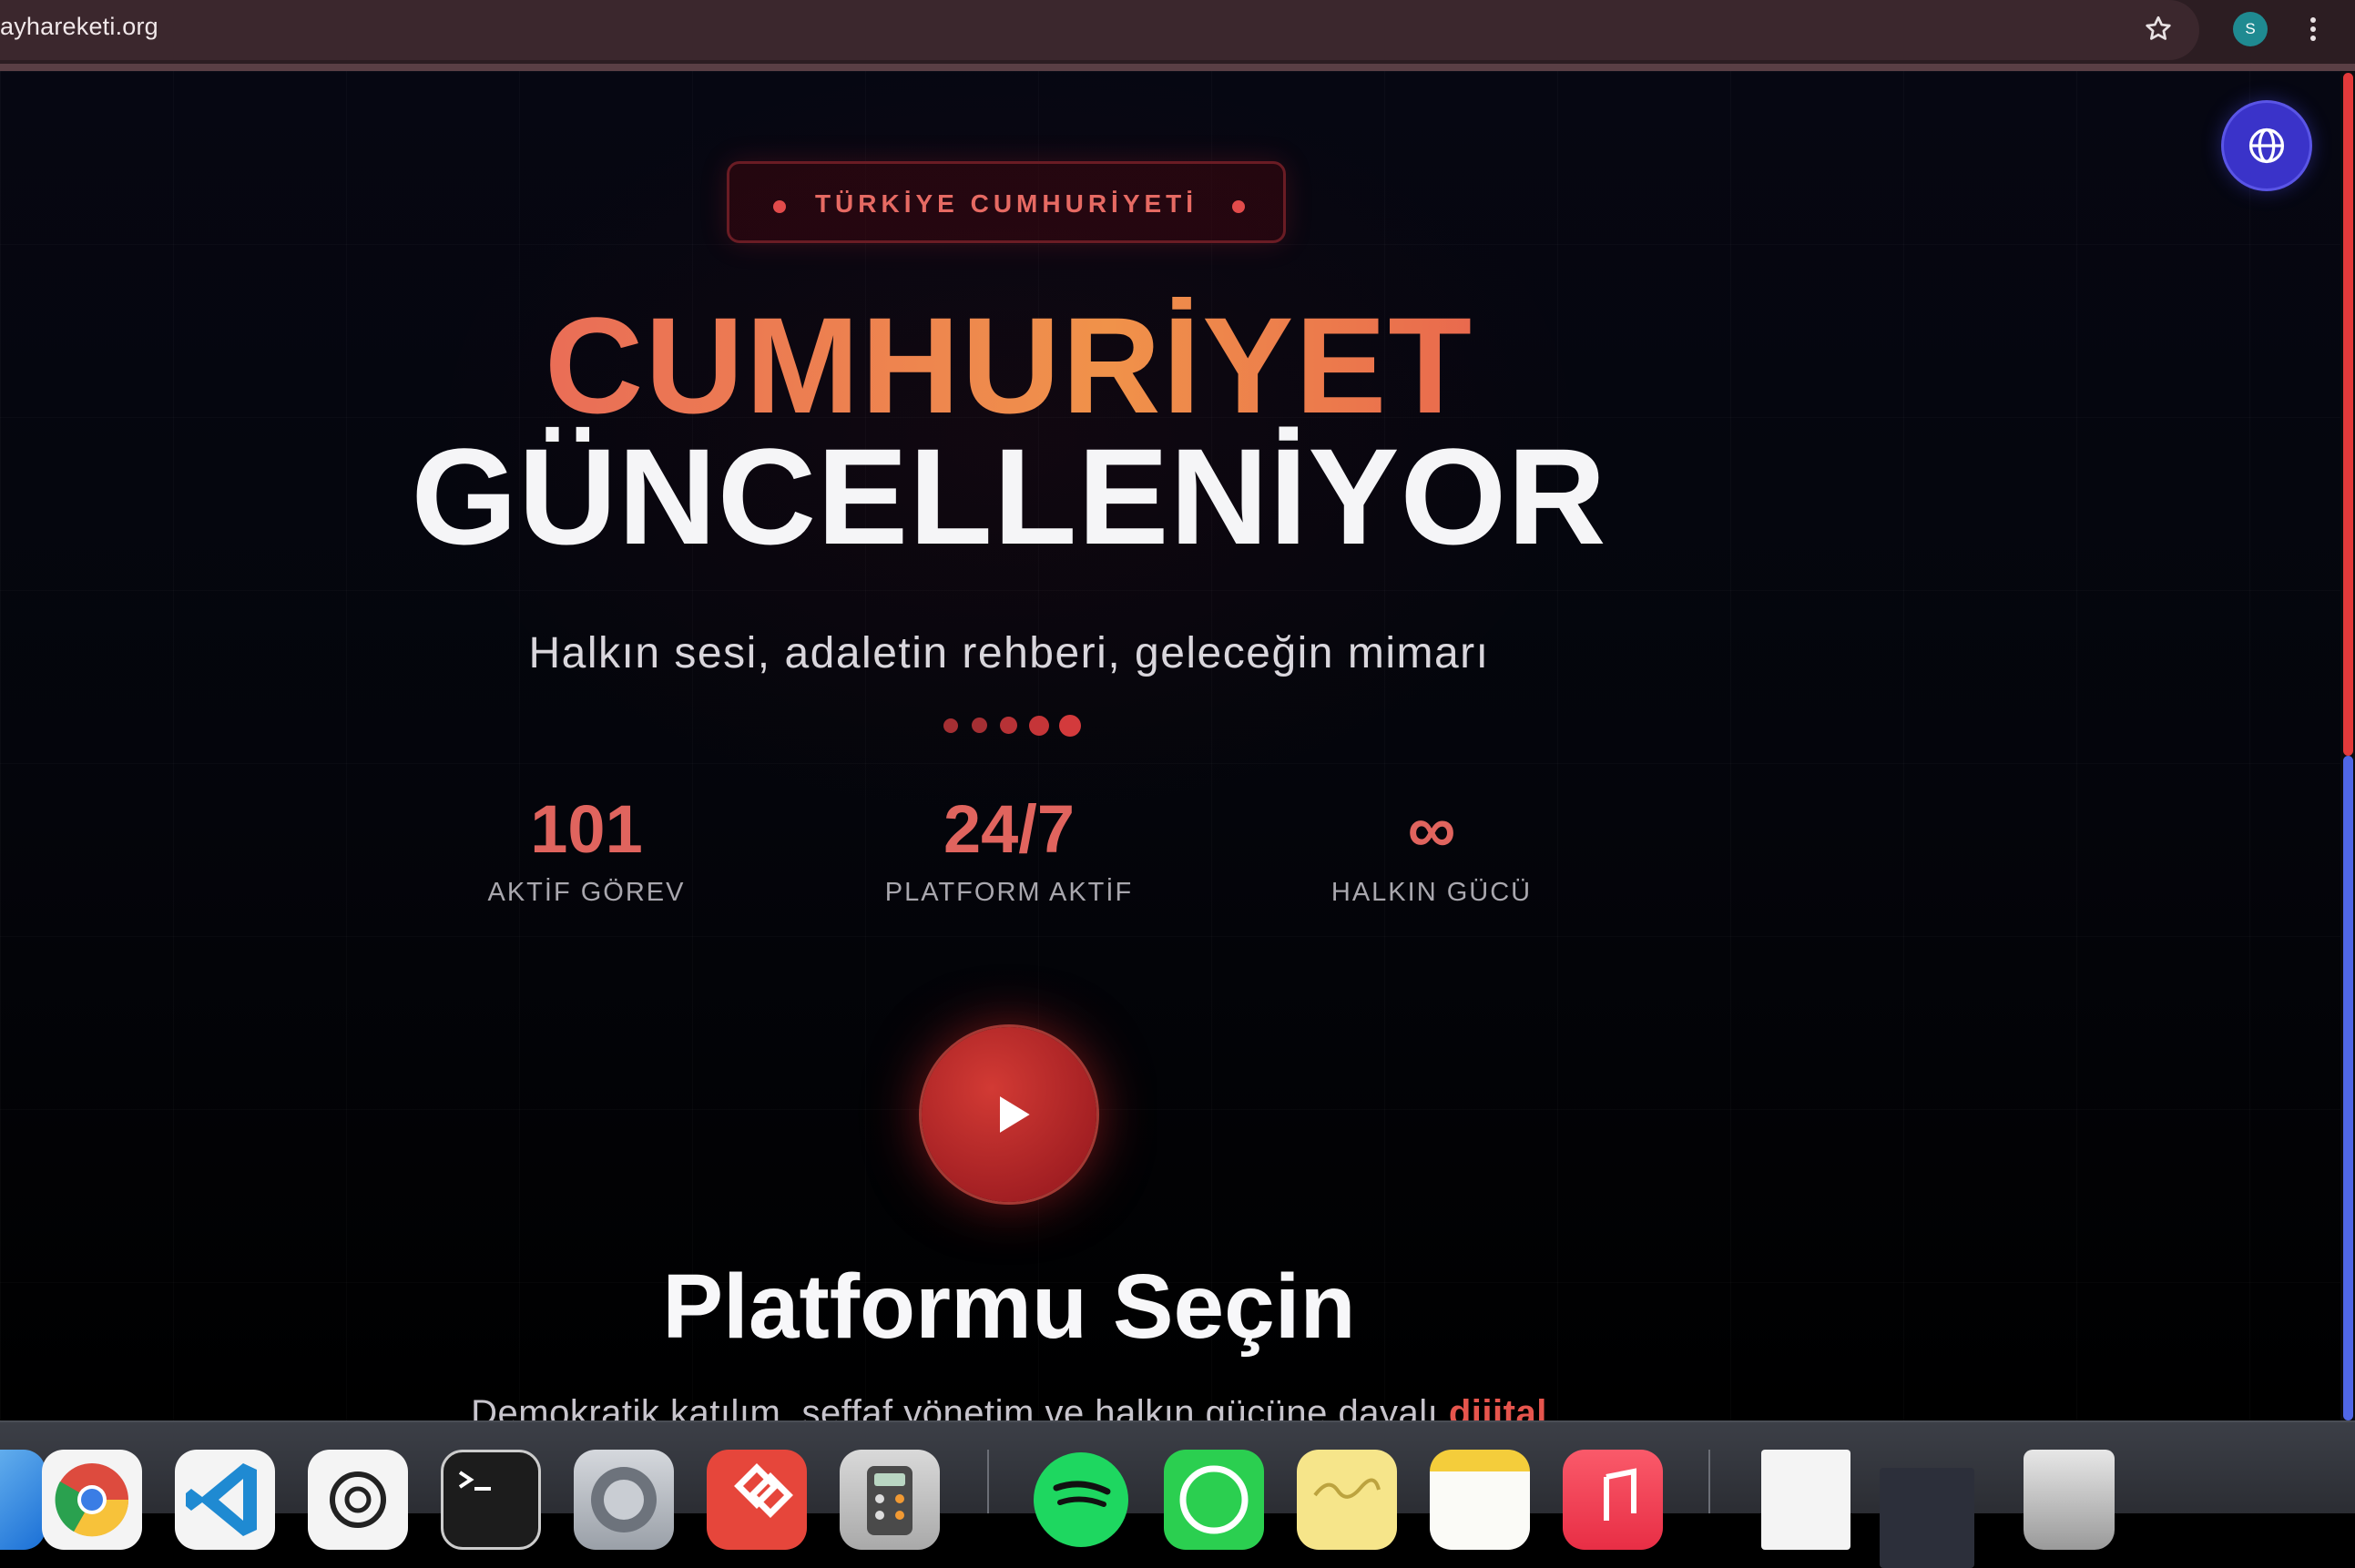 The image size is (2355, 1568). I want to click on finder-icon, so click(23, 1500).